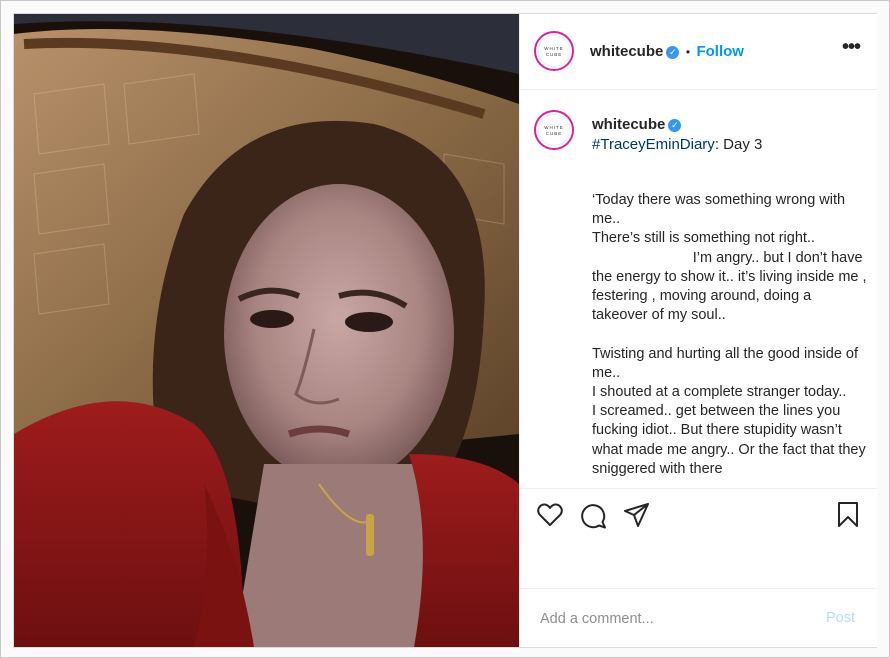 This screenshot has width=890, height=658. What do you see at coordinates (653, 144) in the screenshot?
I see `hashtag-link: #TraceyEminDiary` at bounding box center [653, 144].